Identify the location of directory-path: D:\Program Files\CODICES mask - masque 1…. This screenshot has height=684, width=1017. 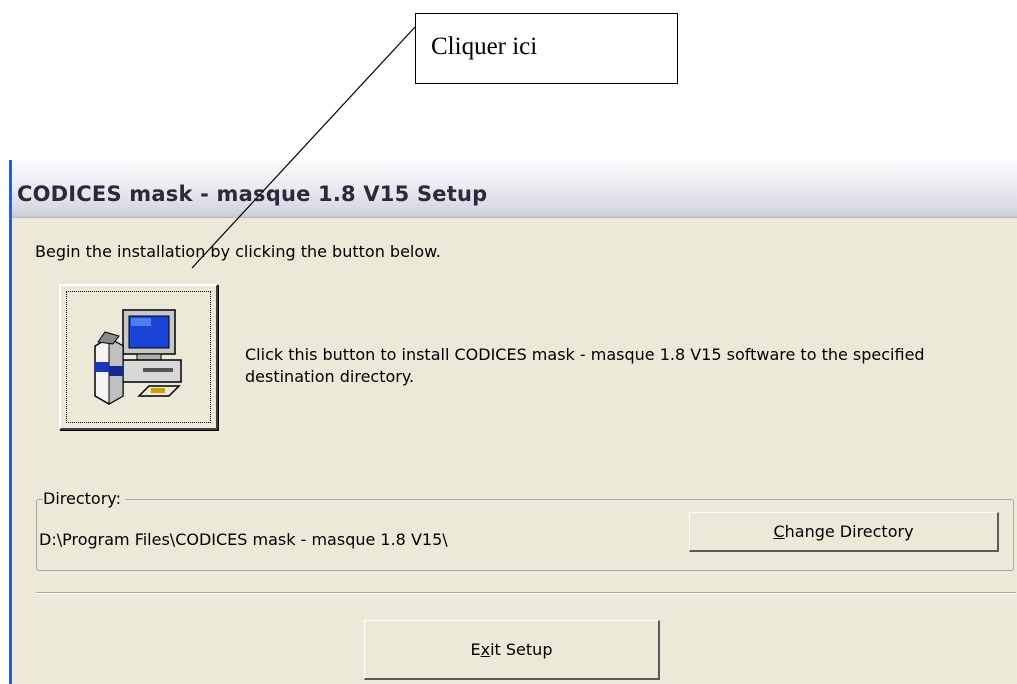
(243, 539).